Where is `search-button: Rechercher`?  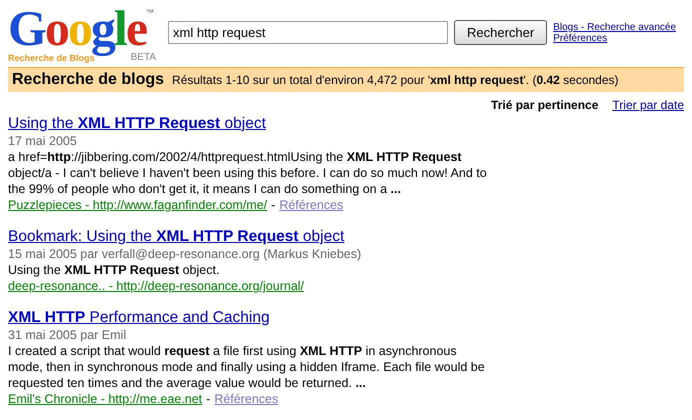
search-button: Rechercher is located at coordinates (501, 32).